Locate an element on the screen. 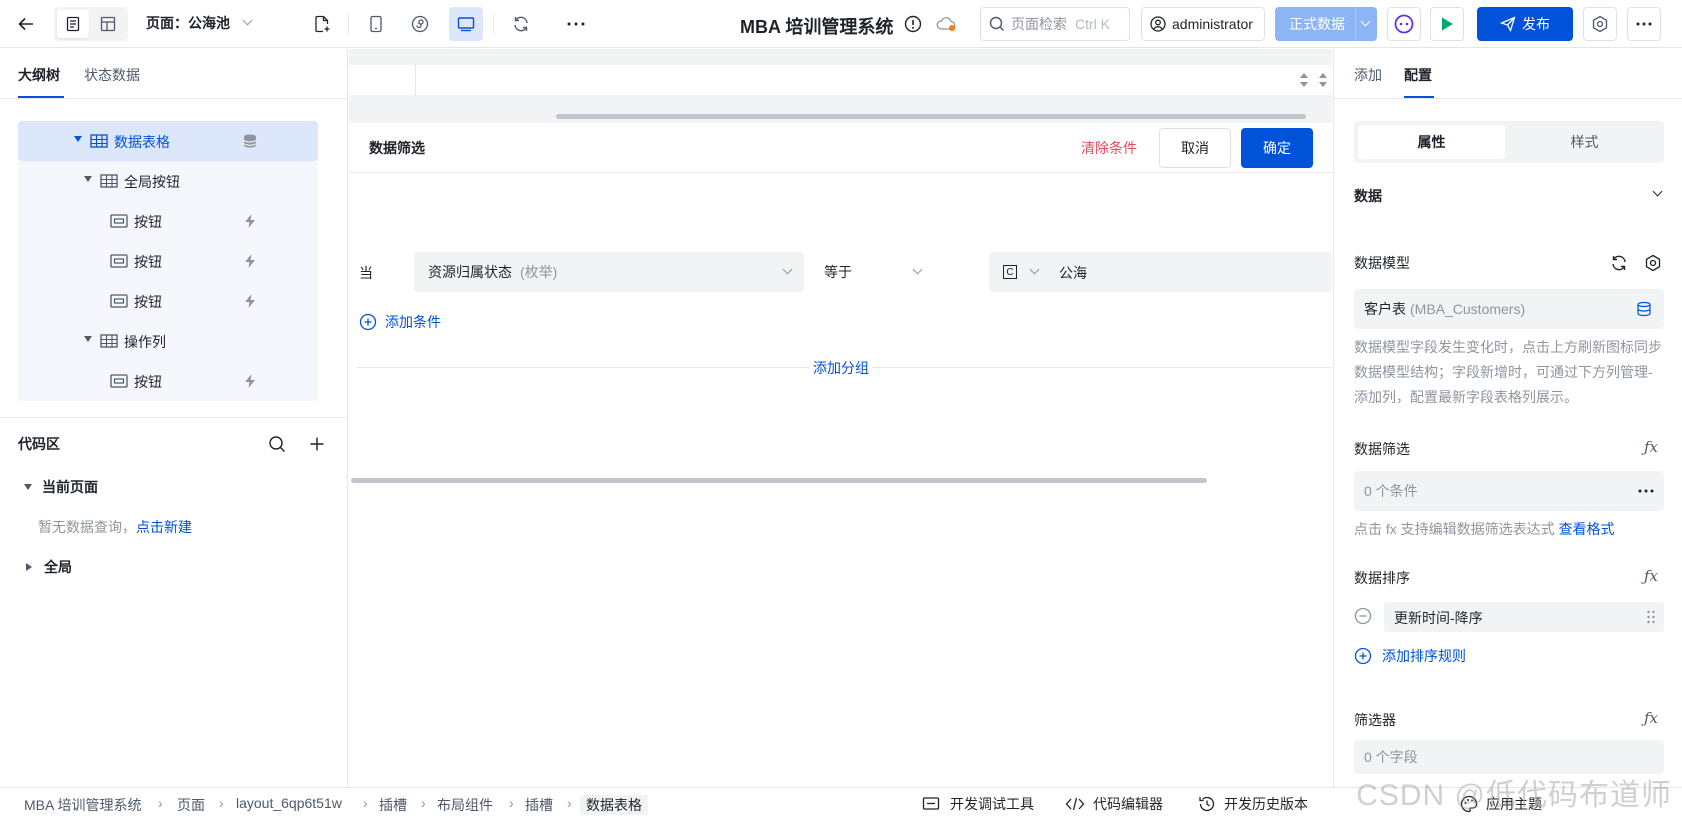  global-group: 全局 is located at coordinates (49, 567).